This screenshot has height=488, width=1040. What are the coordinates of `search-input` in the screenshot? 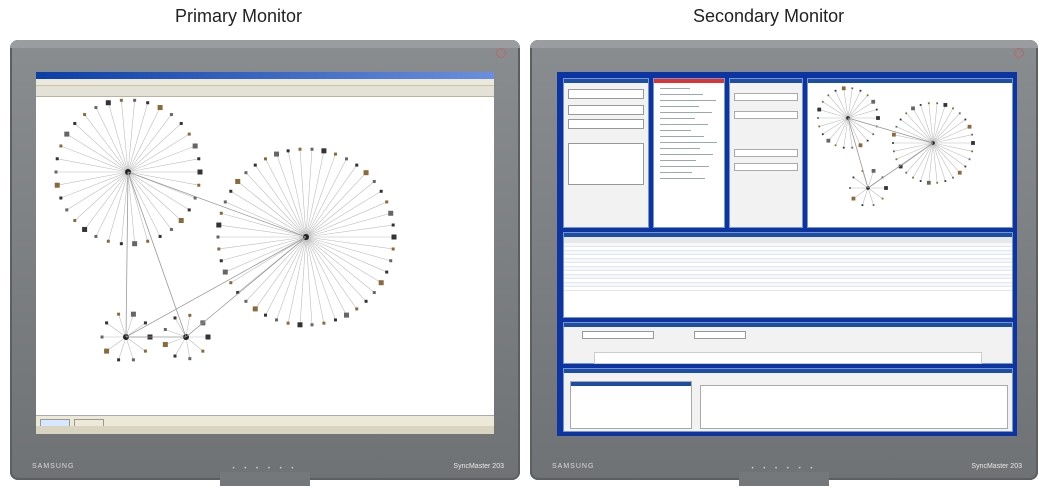 It's located at (618, 335).